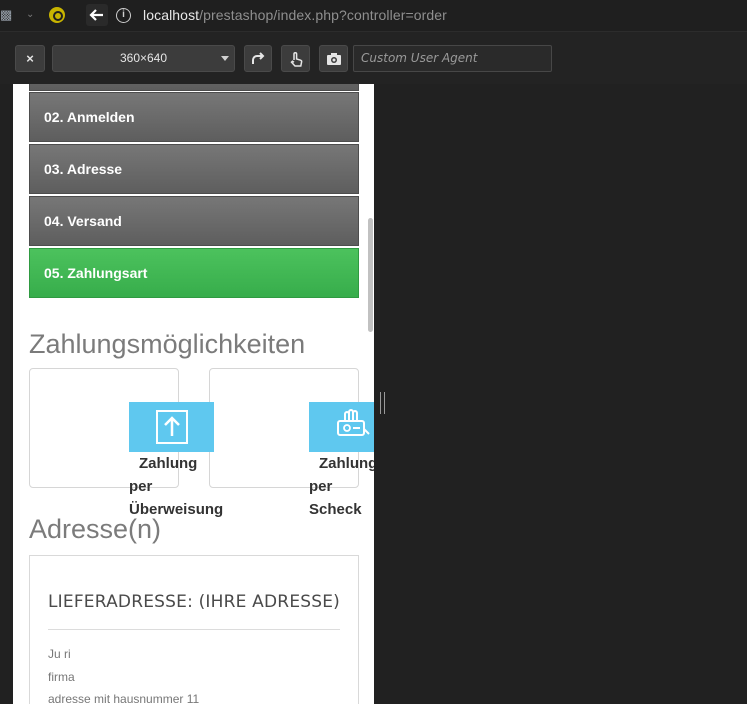 The height and width of the screenshot is (704, 747). What do you see at coordinates (61, 677) in the screenshot?
I see `address-line: firma` at bounding box center [61, 677].